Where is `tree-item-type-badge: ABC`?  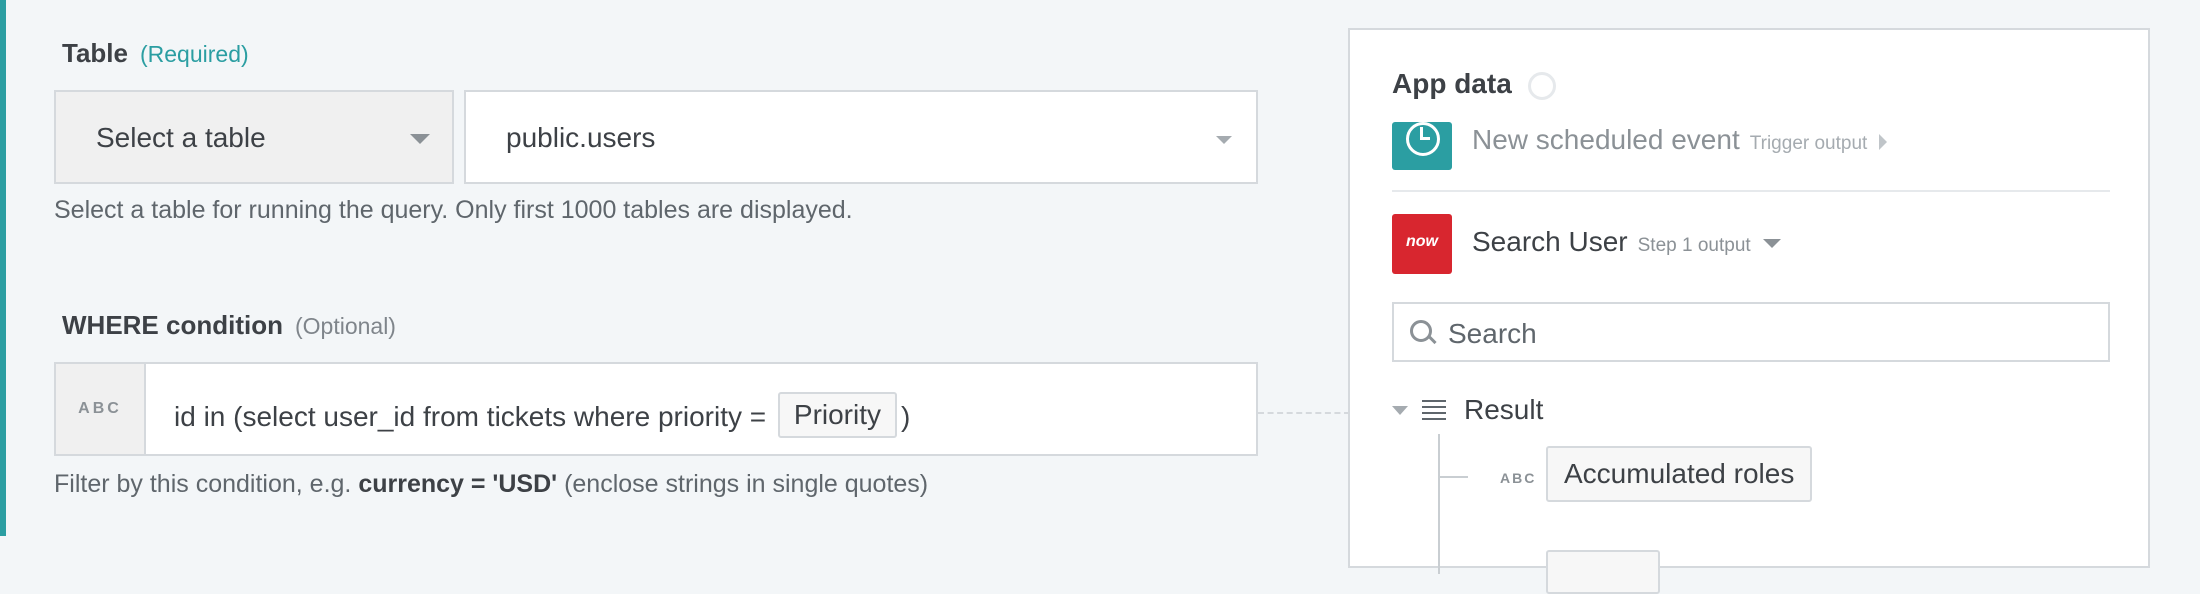
tree-item-type-badge: ABC is located at coordinates (1518, 478).